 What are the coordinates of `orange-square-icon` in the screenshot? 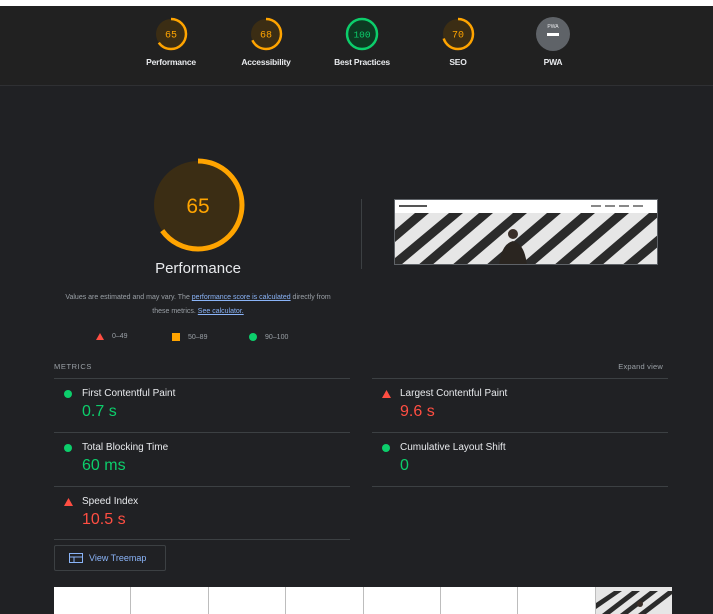 It's located at (176, 337).